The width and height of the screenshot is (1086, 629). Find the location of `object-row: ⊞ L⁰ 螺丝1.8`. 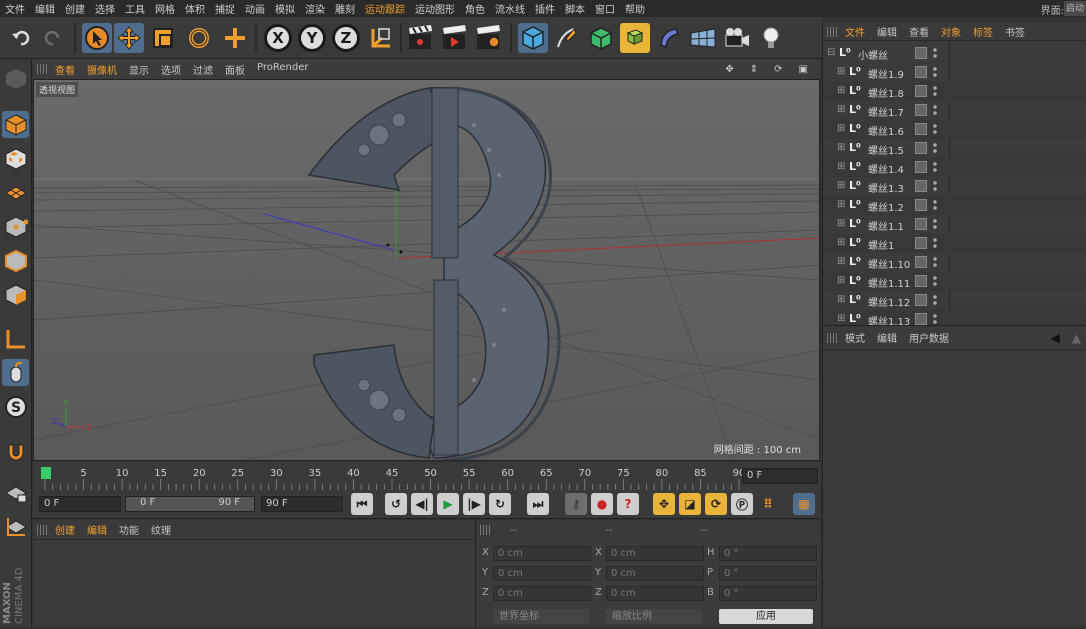

object-row: ⊞ L⁰ 螺丝1.8 is located at coordinates (954, 91).